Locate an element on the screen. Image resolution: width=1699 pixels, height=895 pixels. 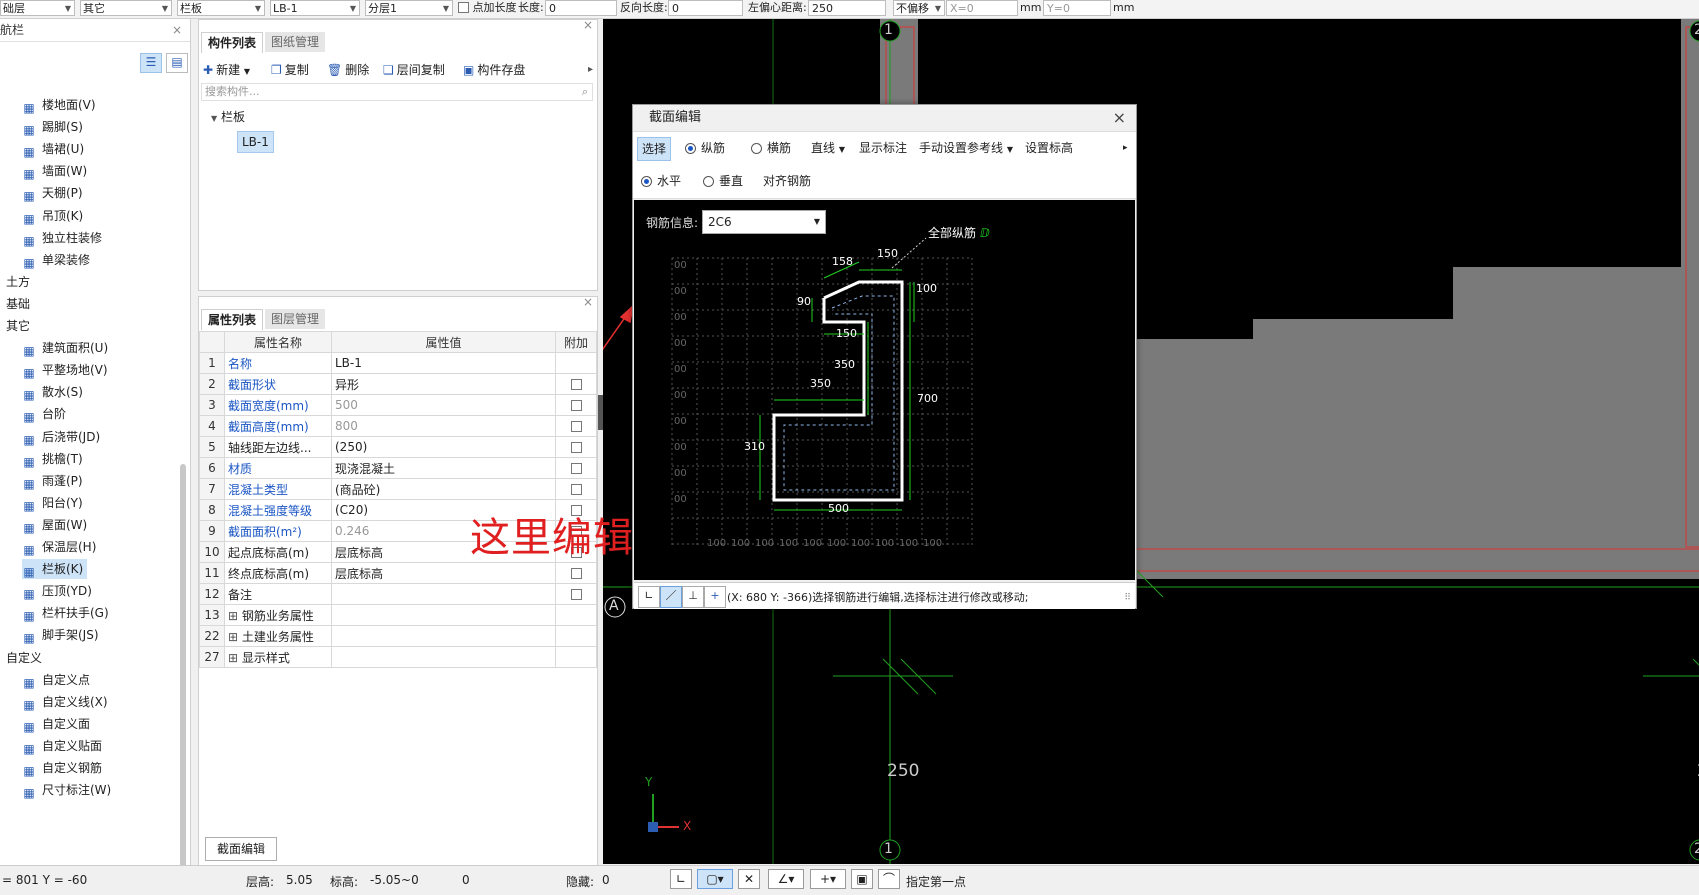
nav-item-other_items-3: ▦ 台阶 is located at coordinates (46, 414).